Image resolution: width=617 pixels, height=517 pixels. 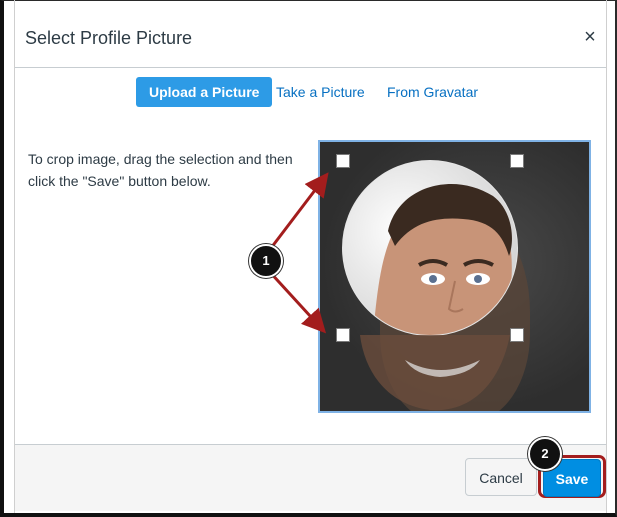 What do you see at coordinates (545, 454) in the screenshot?
I see `annotation-marker-2: 2` at bounding box center [545, 454].